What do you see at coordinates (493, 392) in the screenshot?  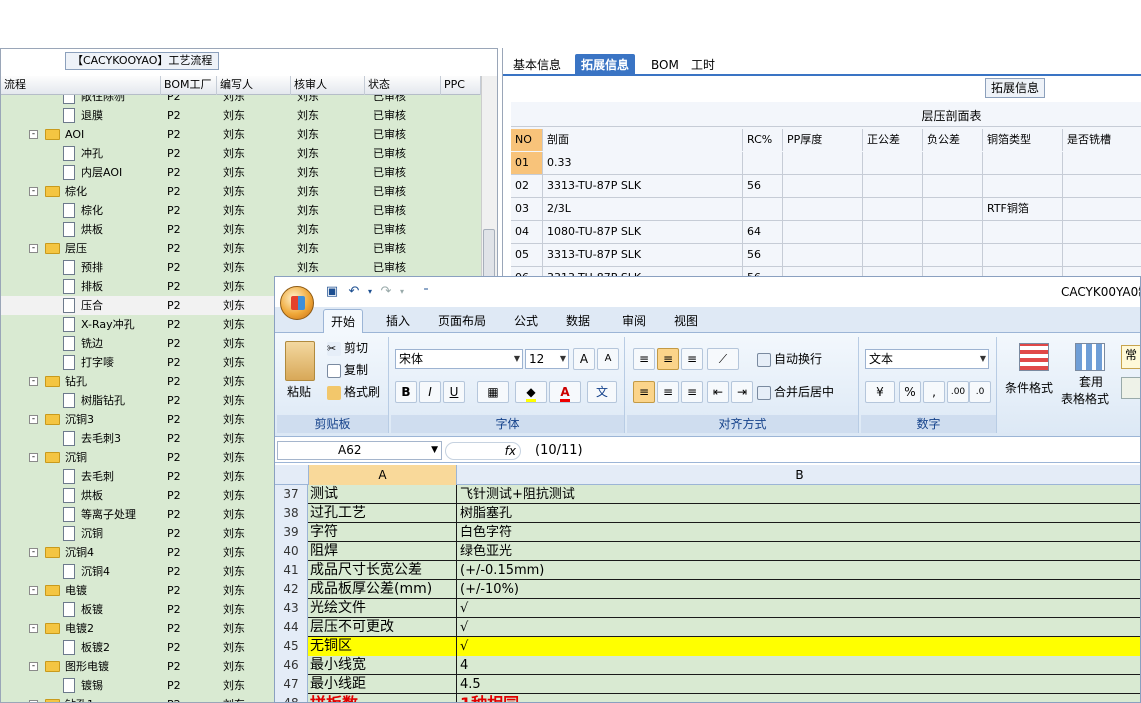 I see `borders-button: ▦` at bounding box center [493, 392].